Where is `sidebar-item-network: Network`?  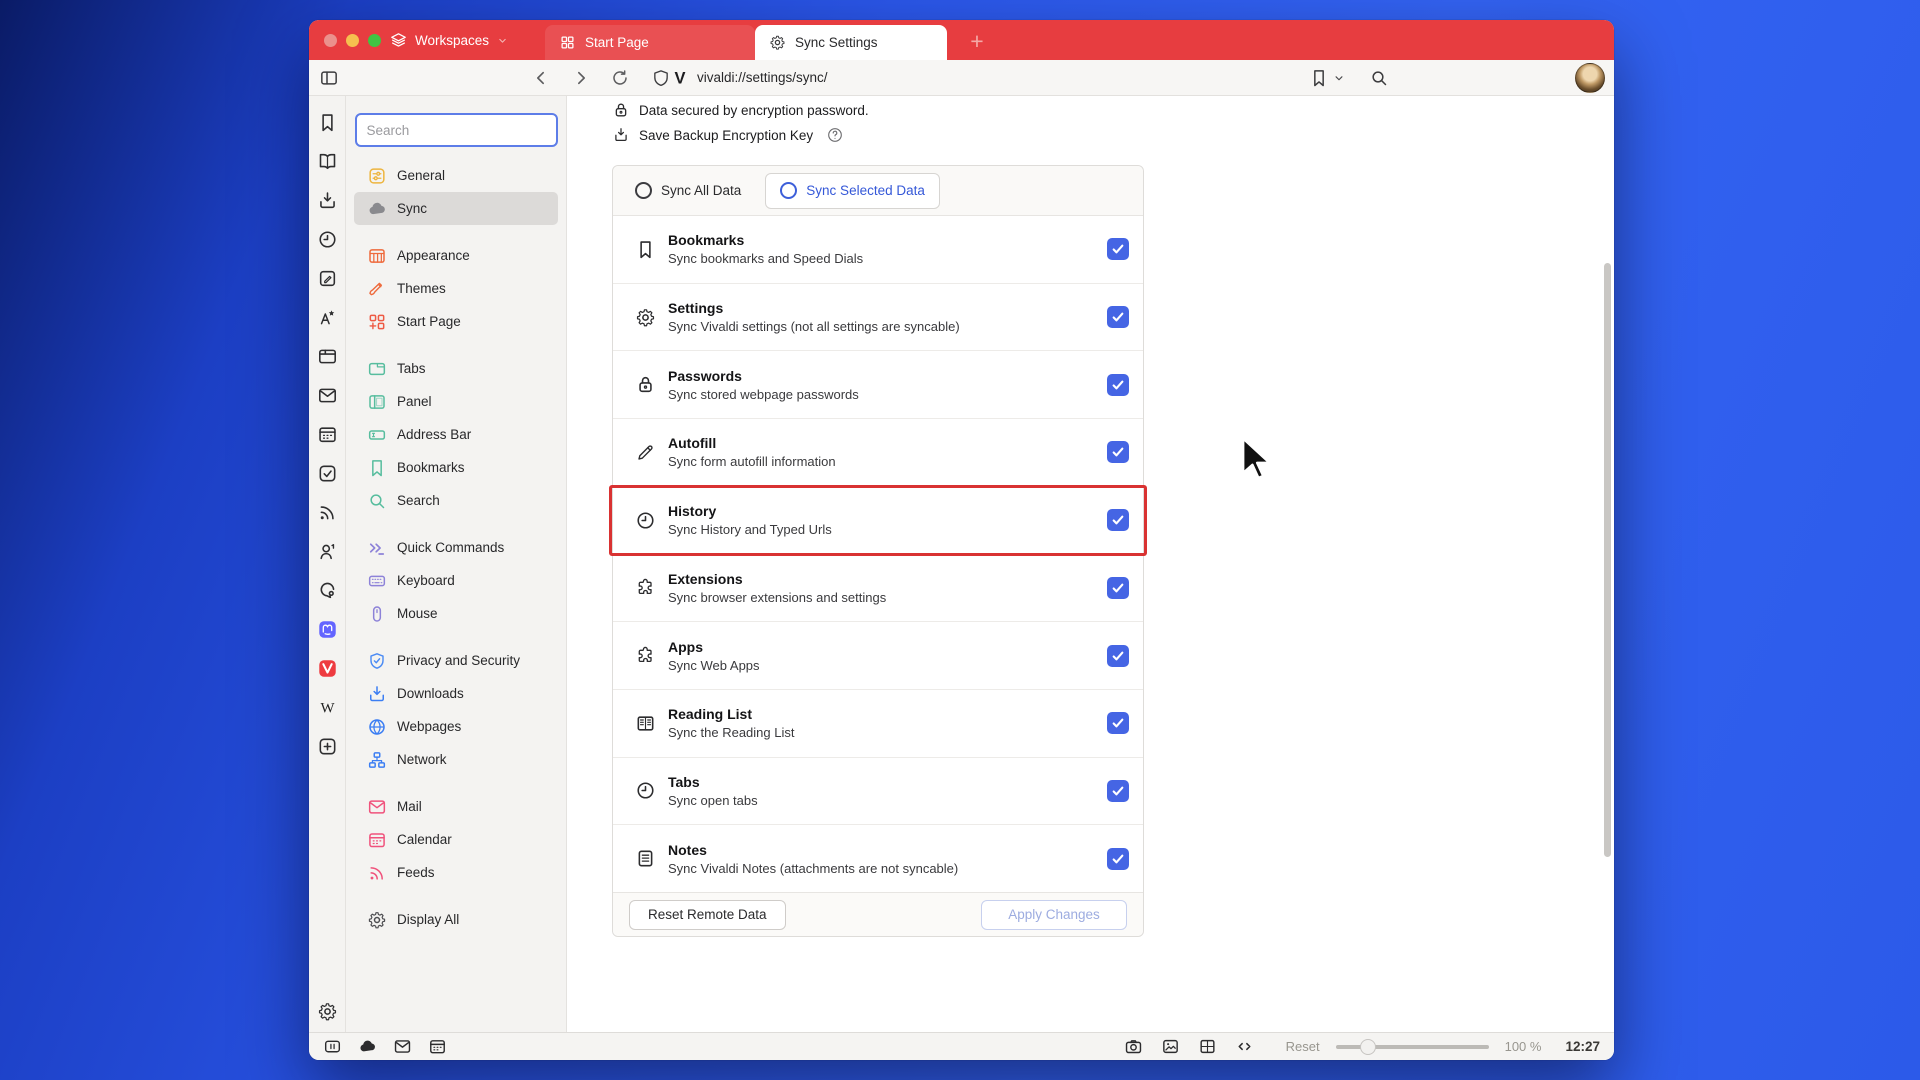 sidebar-item-network: Network is located at coordinates (456, 759).